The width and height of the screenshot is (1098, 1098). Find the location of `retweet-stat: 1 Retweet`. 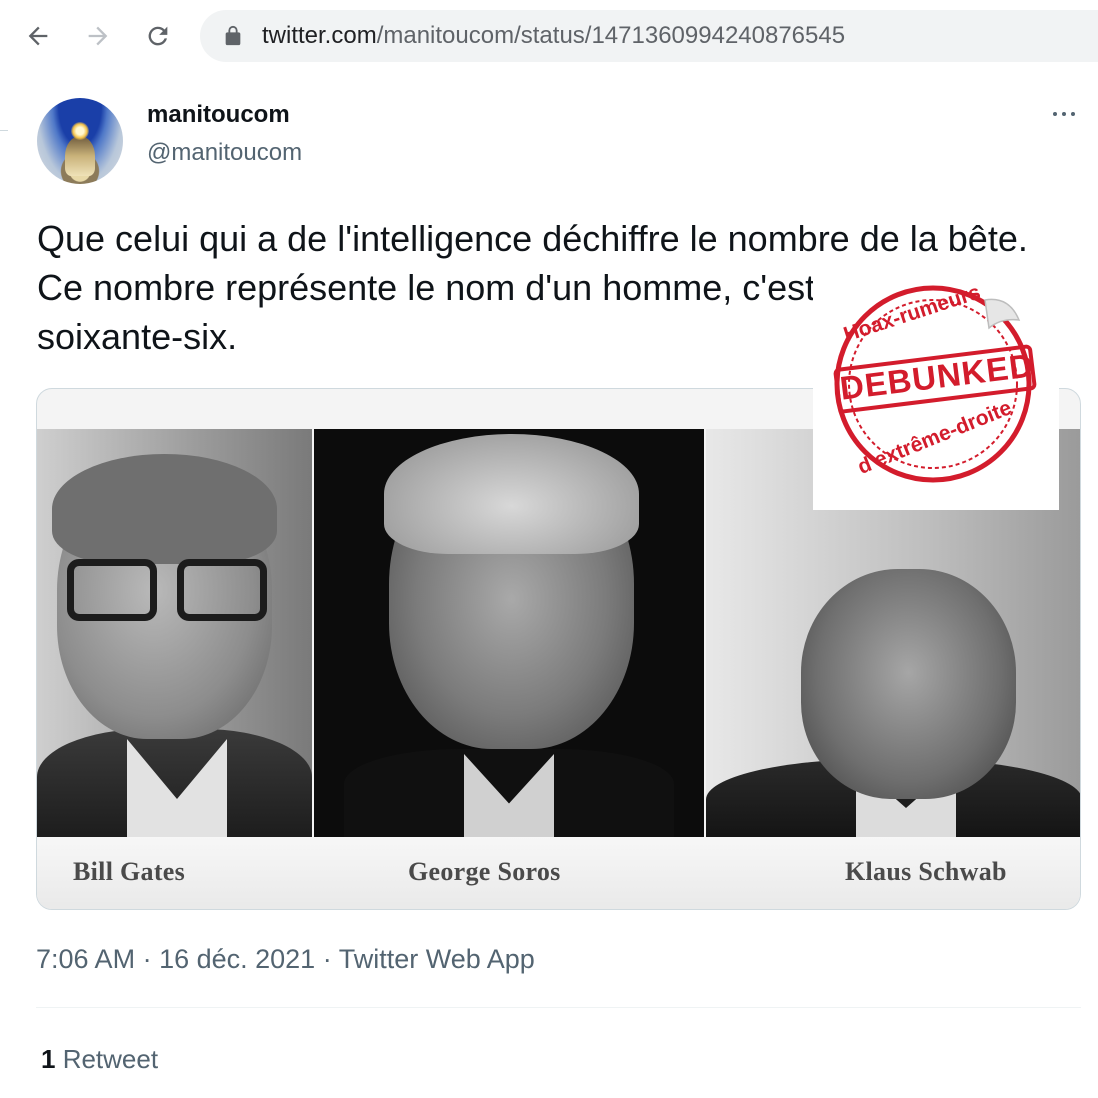

retweet-stat: 1 Retweet is located at coordinates (99, 1059).